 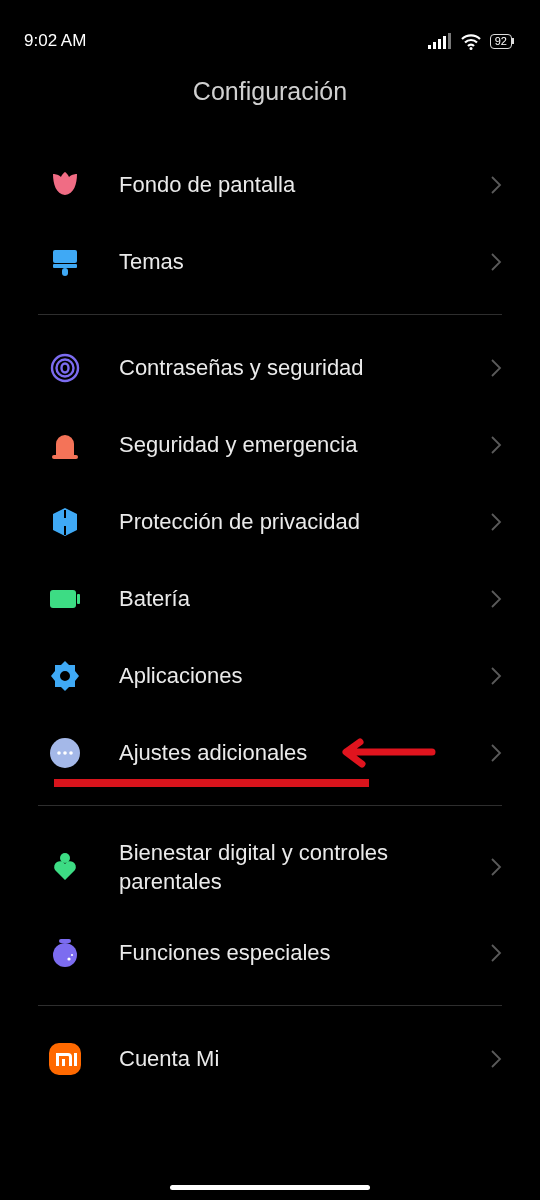 What do you see at coordinates (208, 185) in the screenshot?
I see `item-label: Fondo de pantalla` at bounding box center [208, 185].